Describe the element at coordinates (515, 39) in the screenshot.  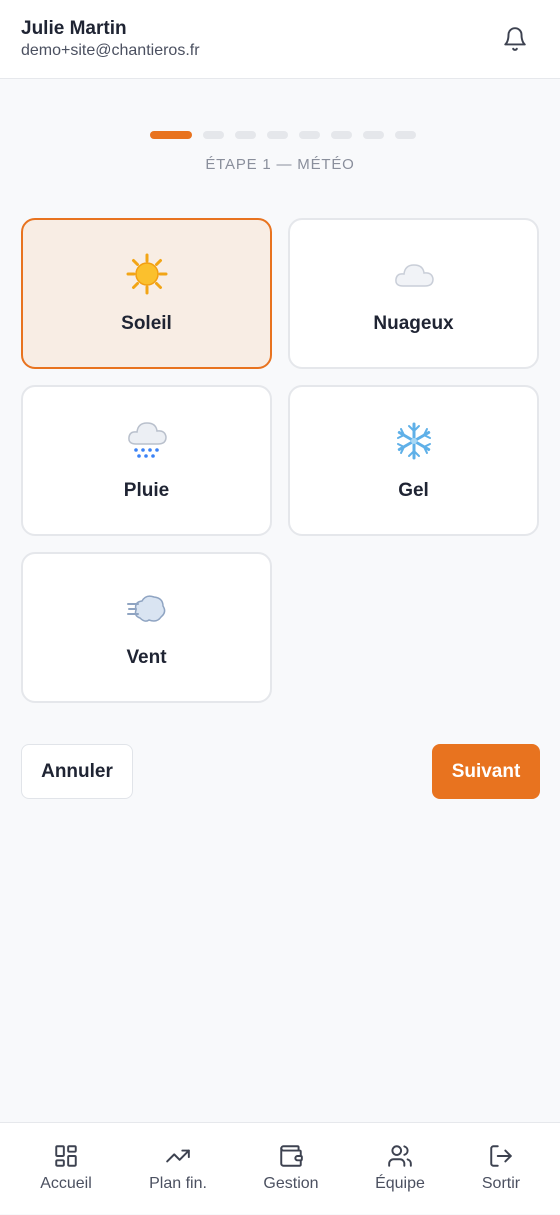
I see `bell-icon` at that location.